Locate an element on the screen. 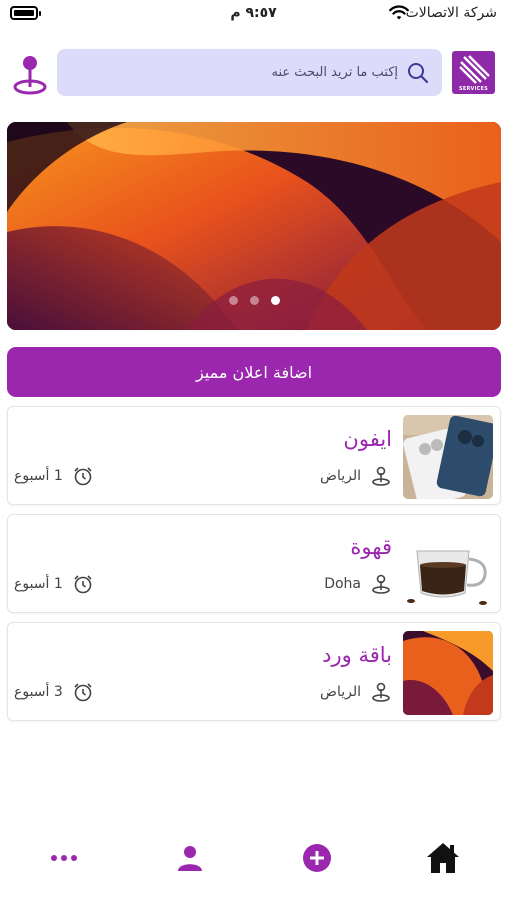 Image resolution: width=507 pixels, height=900 pixels. listing-card: باقة ورد الرياض 3 أسبوع is located at coordinates (254, 671).